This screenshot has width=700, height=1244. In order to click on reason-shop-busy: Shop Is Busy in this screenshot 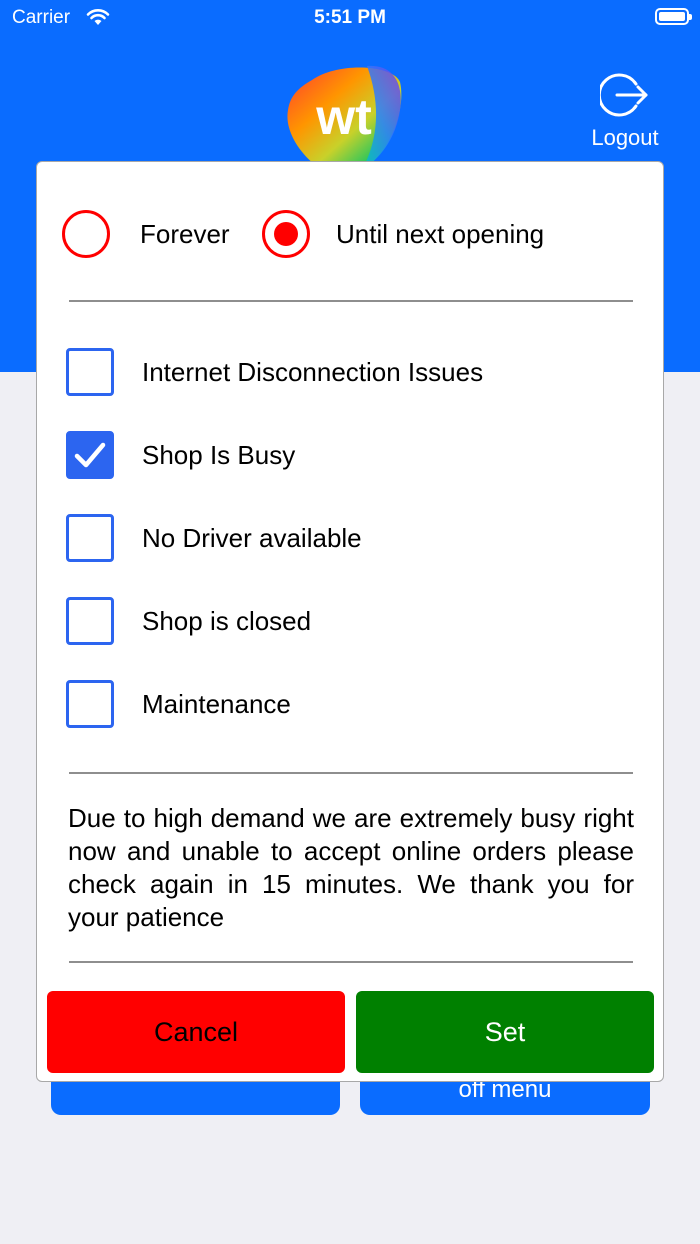, I will do `click(180, 455)`.